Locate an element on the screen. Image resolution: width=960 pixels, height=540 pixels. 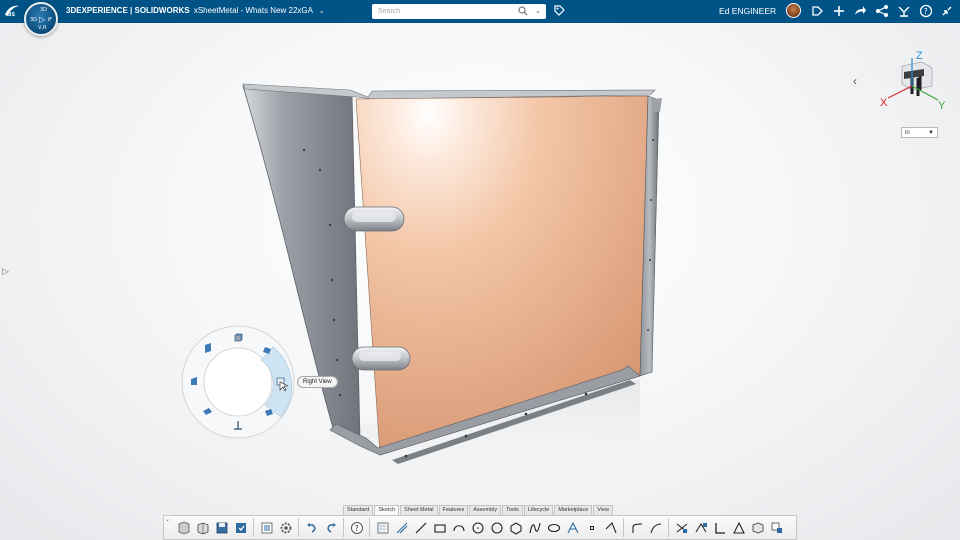
triad-cube-icon is located at coordinates (917, 78).